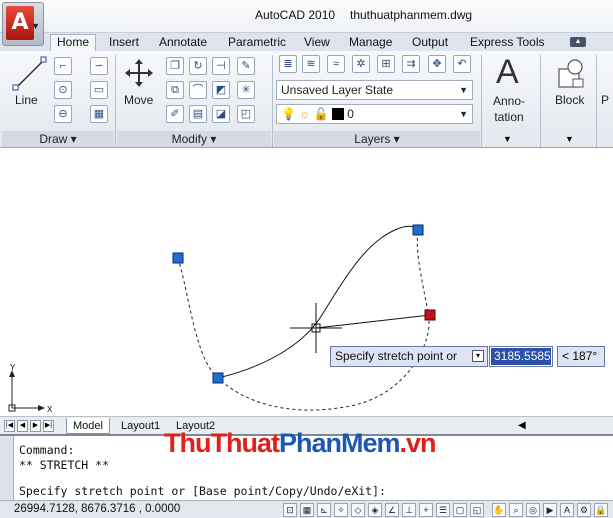 The height and width of the screenshot is (518, 613). Describe the element at coordinates (175, 90) in the screenshot. I see `mirror-icon: ⧉` at that location.